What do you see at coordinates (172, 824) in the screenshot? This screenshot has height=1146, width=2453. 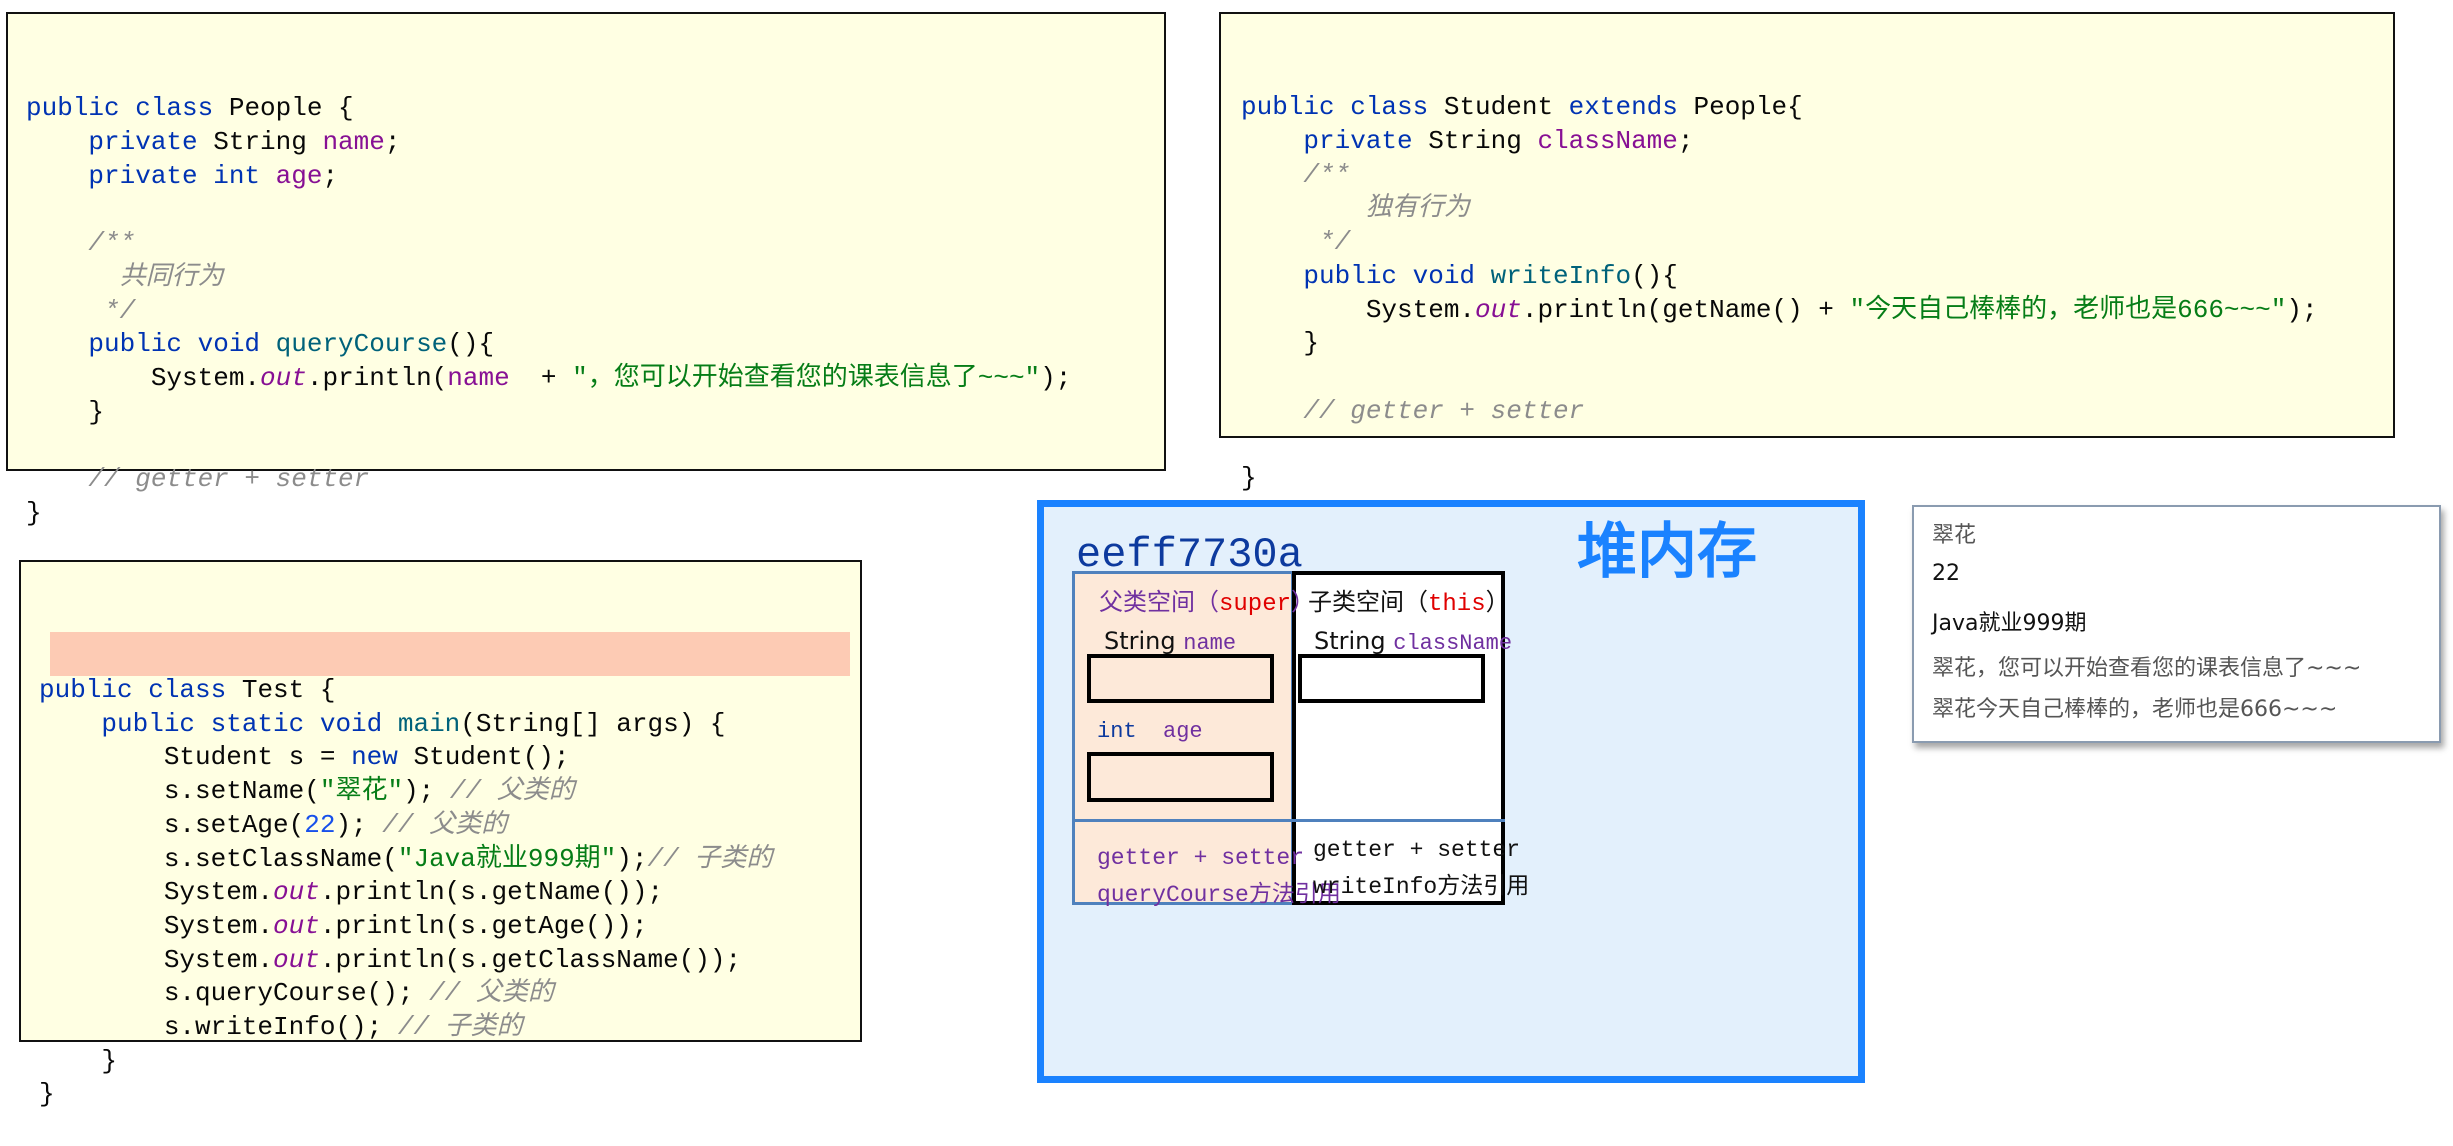 I see `code-token: s.setAge(` at bounding box center [172, 824].